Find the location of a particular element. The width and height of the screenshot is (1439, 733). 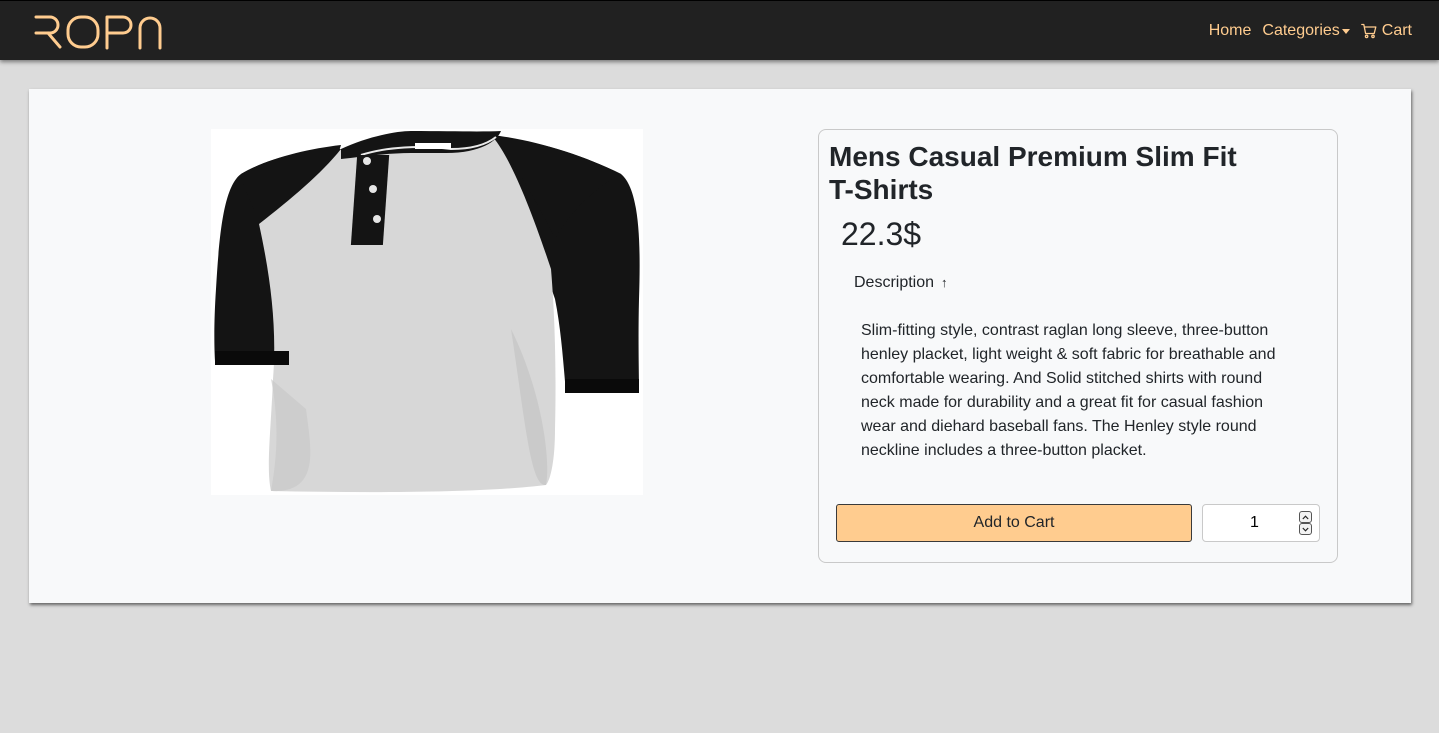

nav-home-link: Home is located at coordinates (1230, 31).